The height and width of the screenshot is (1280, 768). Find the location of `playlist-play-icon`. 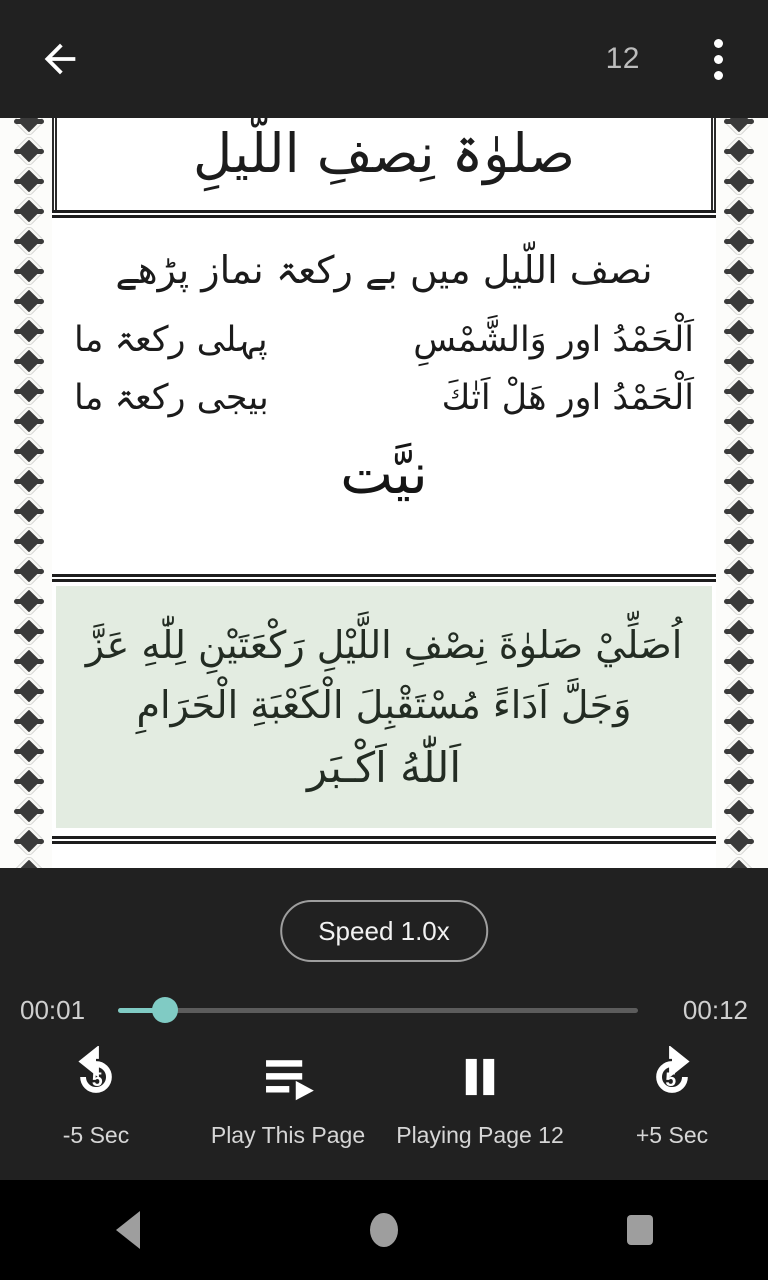

playlist-play-icon is located at coordinates (288, 1077).